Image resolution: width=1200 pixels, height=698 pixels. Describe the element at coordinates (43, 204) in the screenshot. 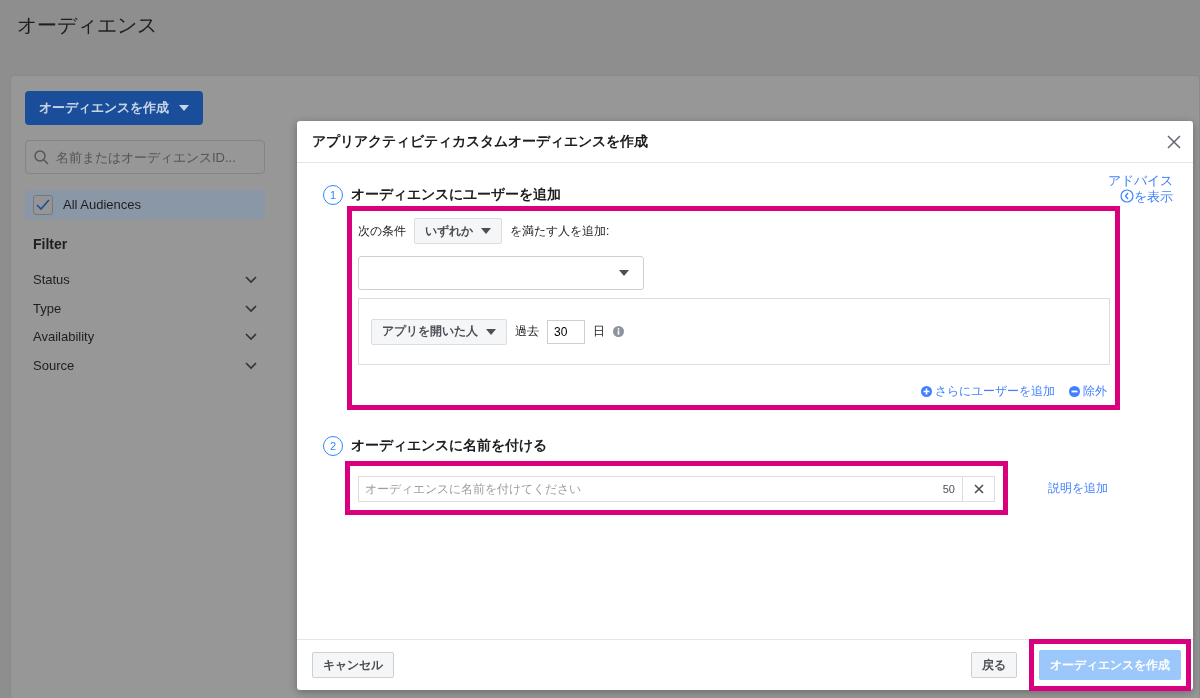

I see `checkbox` at that location.